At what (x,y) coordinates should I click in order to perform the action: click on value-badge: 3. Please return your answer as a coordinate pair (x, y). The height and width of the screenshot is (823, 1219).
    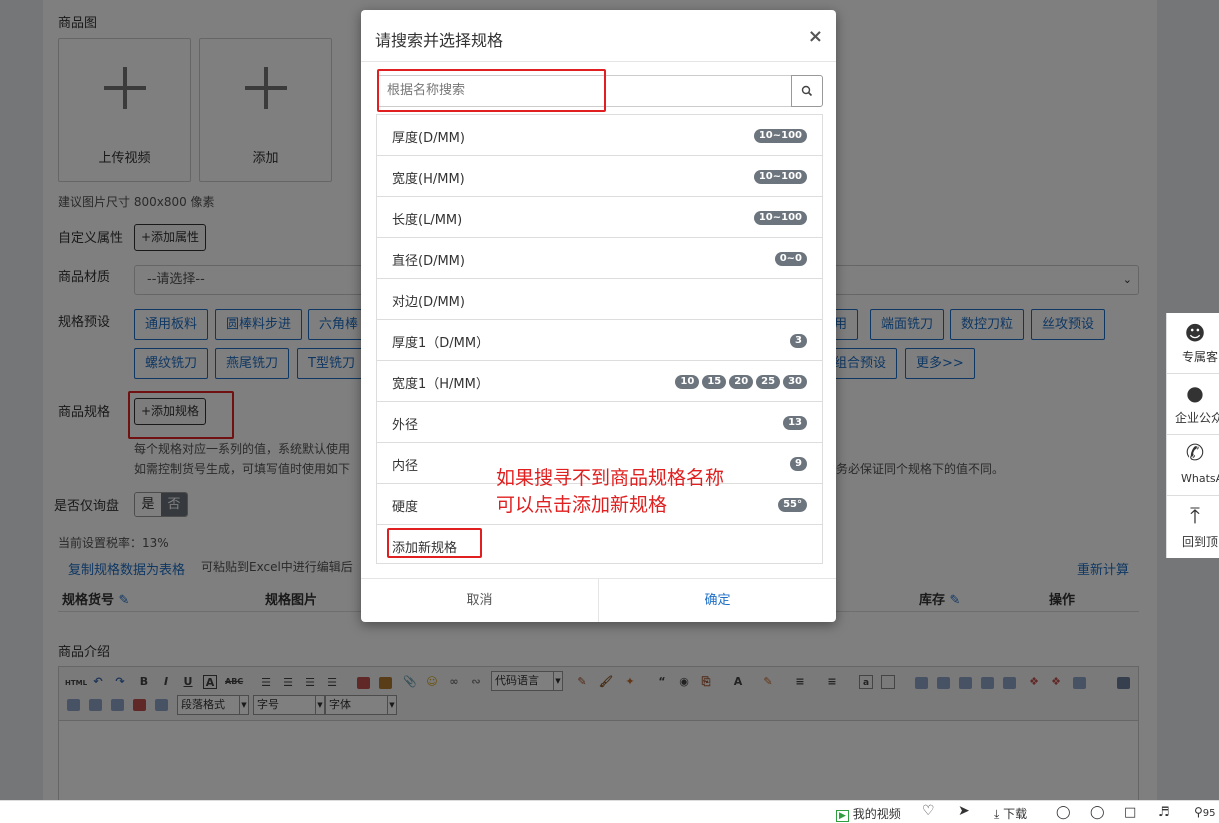
    Looking at the image, I should click on (798, 341).